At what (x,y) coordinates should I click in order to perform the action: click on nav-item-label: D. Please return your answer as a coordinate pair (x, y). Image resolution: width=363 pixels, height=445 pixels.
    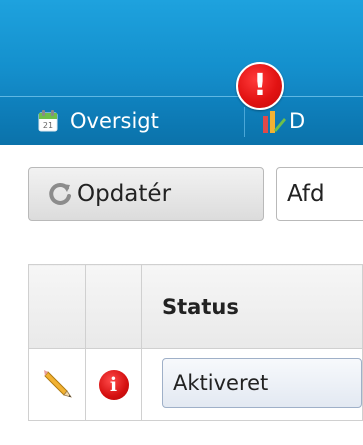
    Looking at the image, I should click on (297, 121).